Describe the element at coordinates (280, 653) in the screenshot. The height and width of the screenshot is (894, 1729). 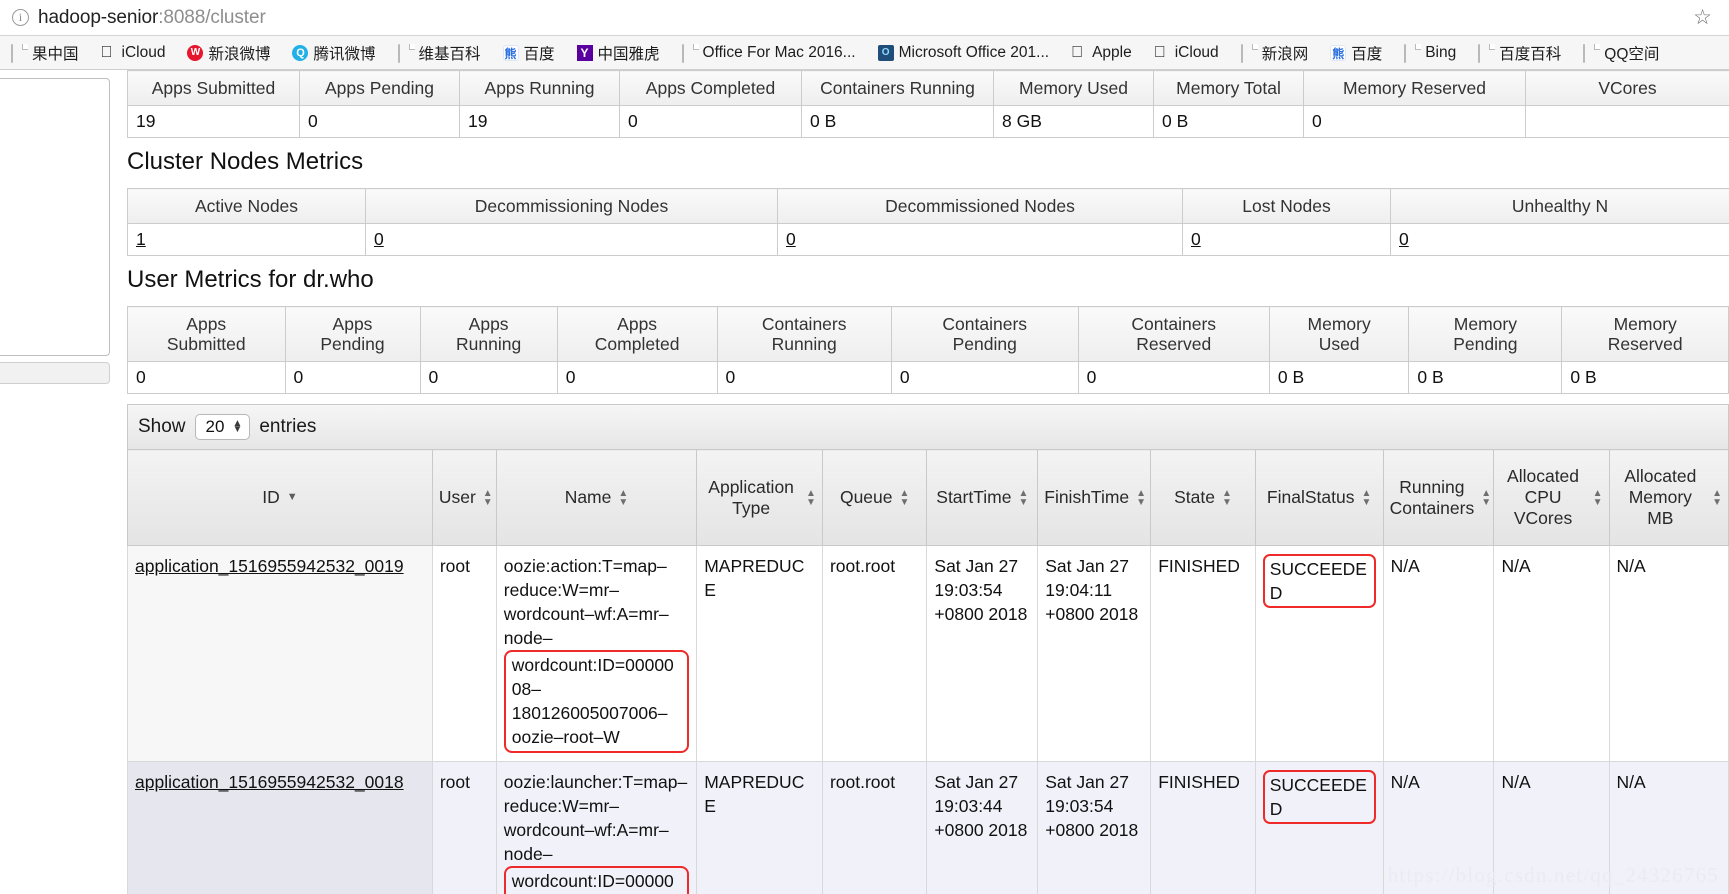
I see `cell-id: application_1516955942532_0019` at that location.